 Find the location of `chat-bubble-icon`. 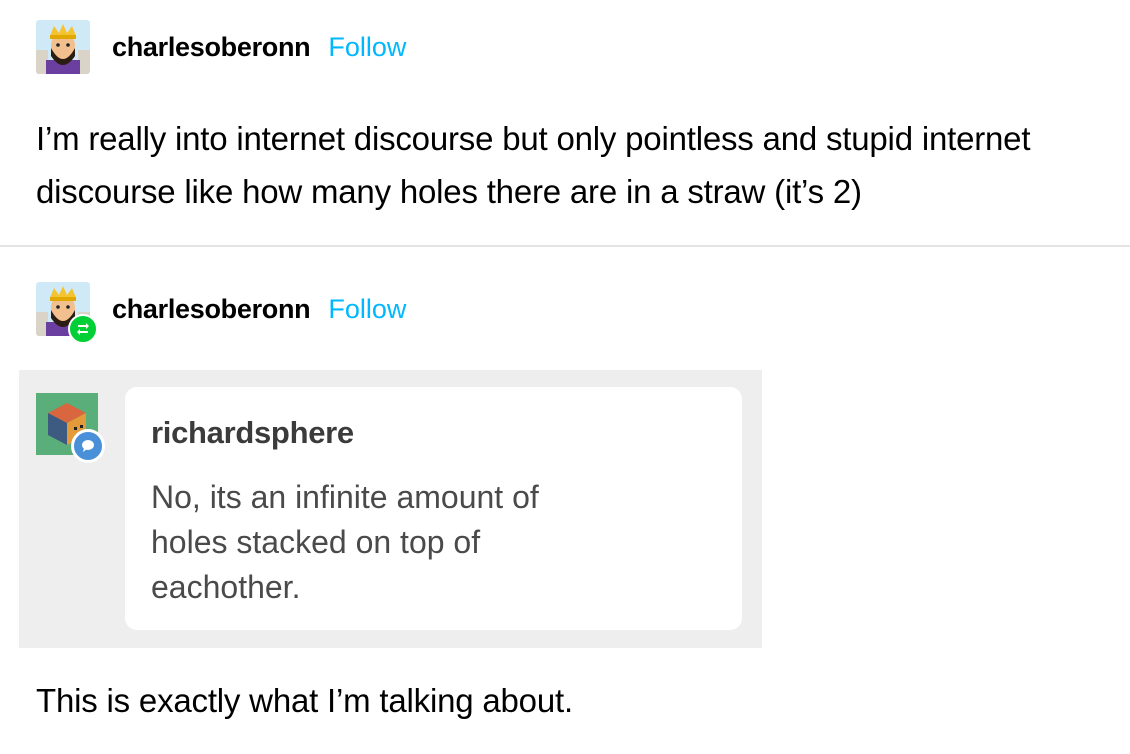

chat-bubble-icon is located at coordinates (88, 446).